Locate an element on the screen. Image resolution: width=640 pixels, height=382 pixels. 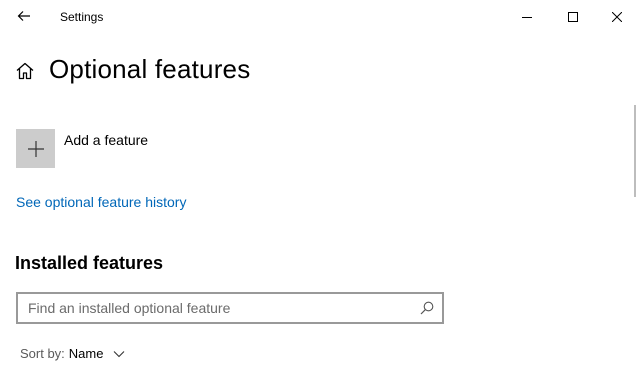
home-icon is located at coordinates (25, 71).